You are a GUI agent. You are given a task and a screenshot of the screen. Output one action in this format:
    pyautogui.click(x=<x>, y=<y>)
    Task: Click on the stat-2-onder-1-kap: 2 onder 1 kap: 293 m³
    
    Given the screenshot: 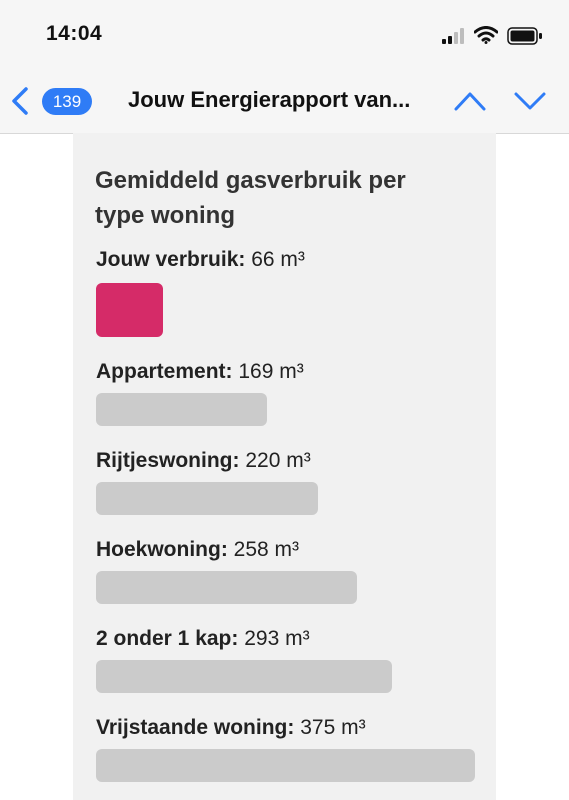 What is the action you would take?
    pyautogui.click(x=296, y=659)
    